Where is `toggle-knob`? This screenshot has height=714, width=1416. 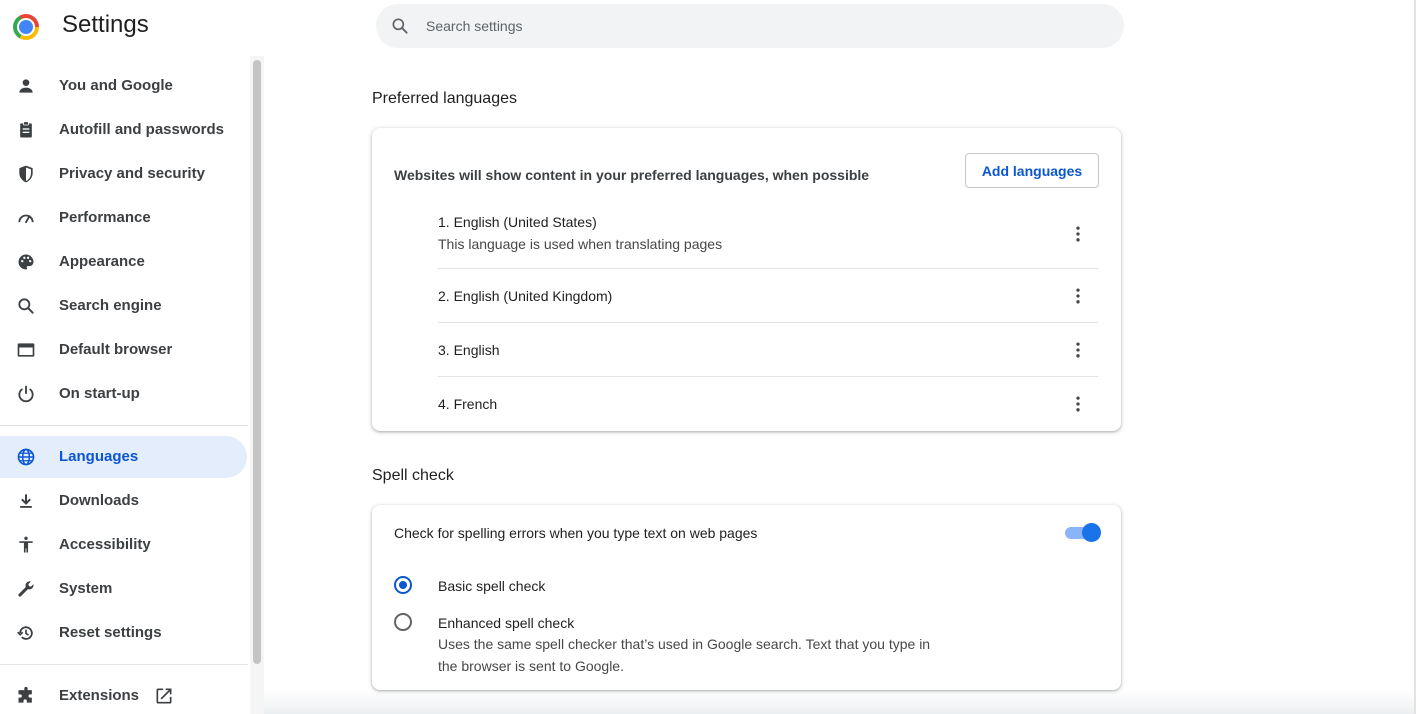 toggle-knob is located at coordinates (1091, 532).